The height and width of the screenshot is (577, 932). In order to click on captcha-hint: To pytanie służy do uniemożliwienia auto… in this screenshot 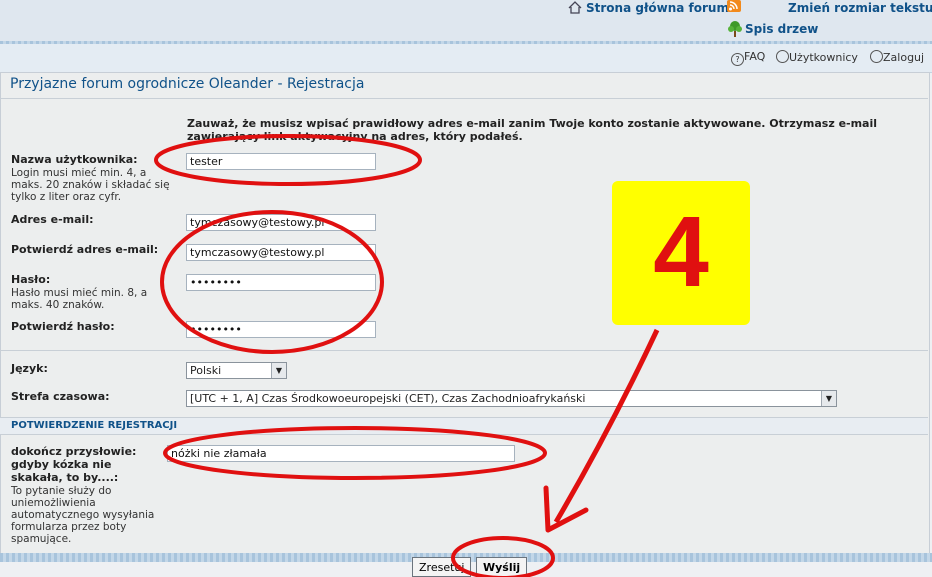, I will do `click(83, 515)`.